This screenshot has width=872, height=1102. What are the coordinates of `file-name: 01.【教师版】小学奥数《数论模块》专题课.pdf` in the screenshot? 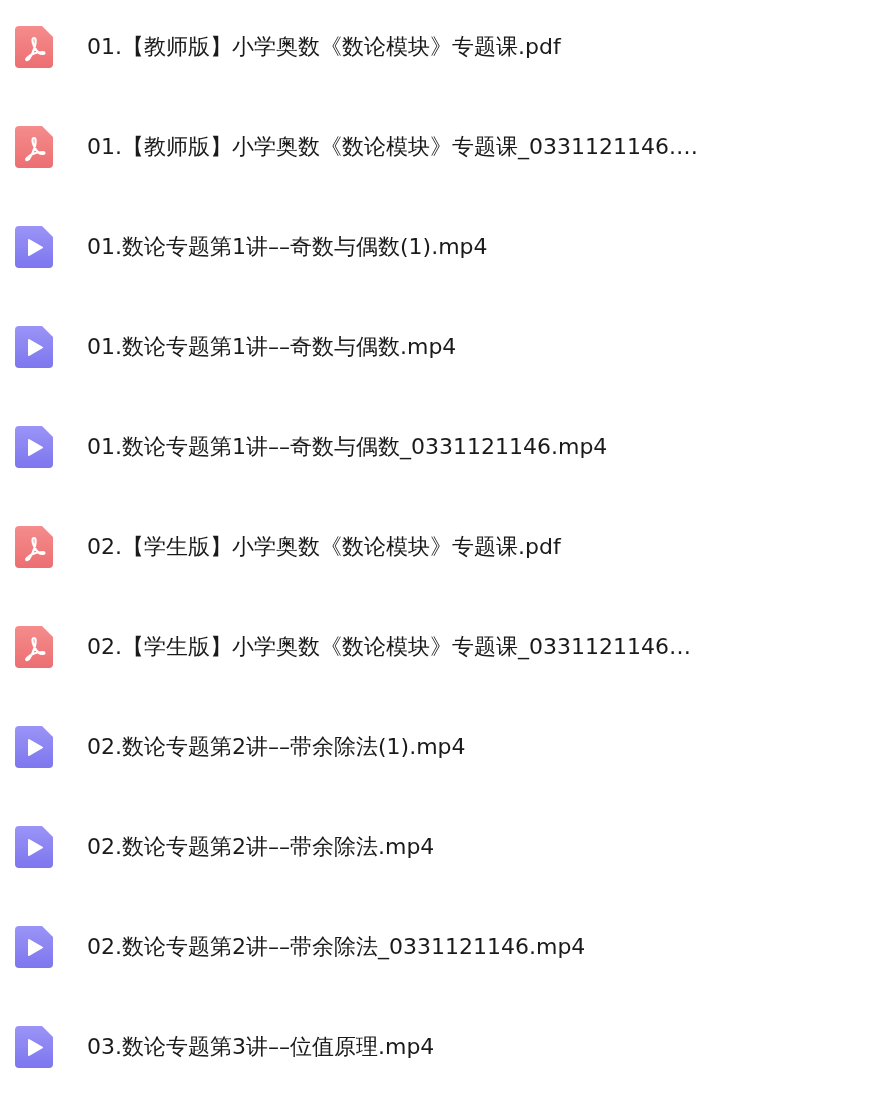 It's located at (324, 47).